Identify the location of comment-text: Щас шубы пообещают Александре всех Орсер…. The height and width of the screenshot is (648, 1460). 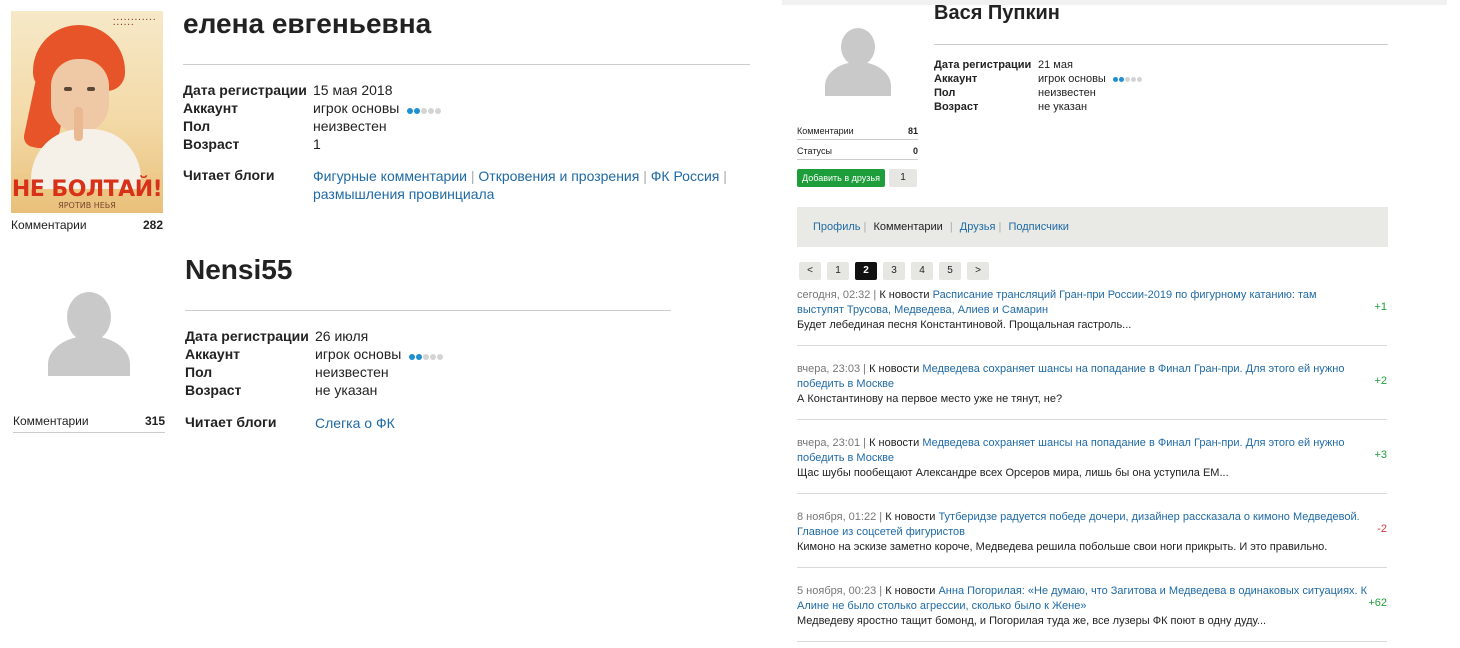
(1013, 473).